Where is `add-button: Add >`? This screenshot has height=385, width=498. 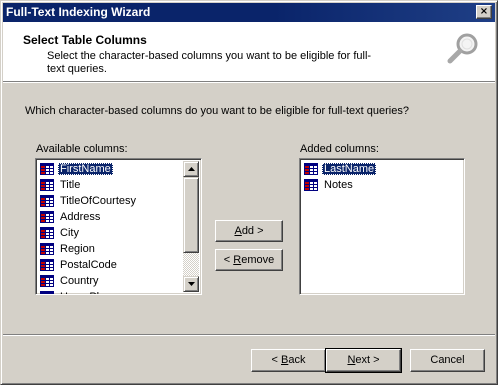 add-button: Add > is located at coordinates (249, 231).